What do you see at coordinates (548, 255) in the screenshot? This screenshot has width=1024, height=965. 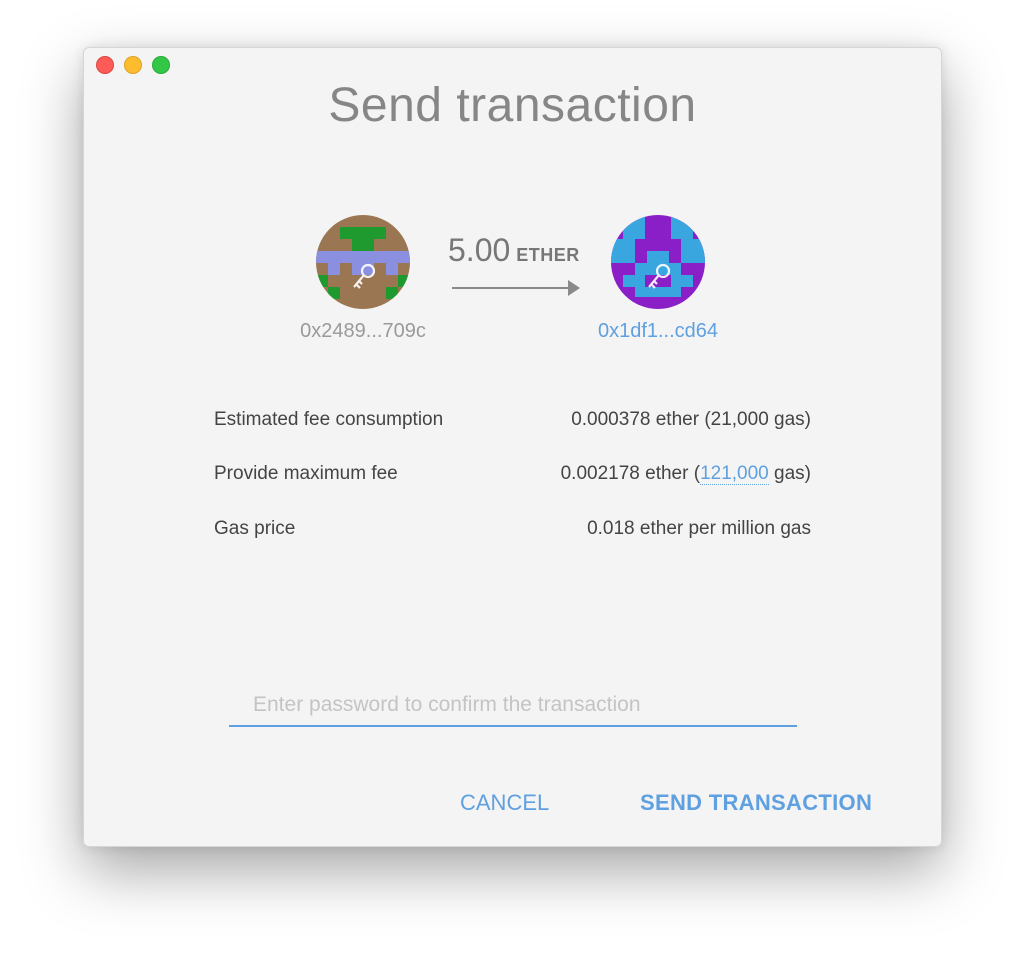 I see `amount-unit: ETHER` at bounding box center [548, 255].